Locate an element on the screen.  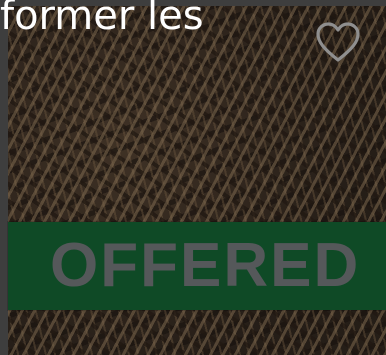
caption-text: former les is located at coordinates (102, 19).